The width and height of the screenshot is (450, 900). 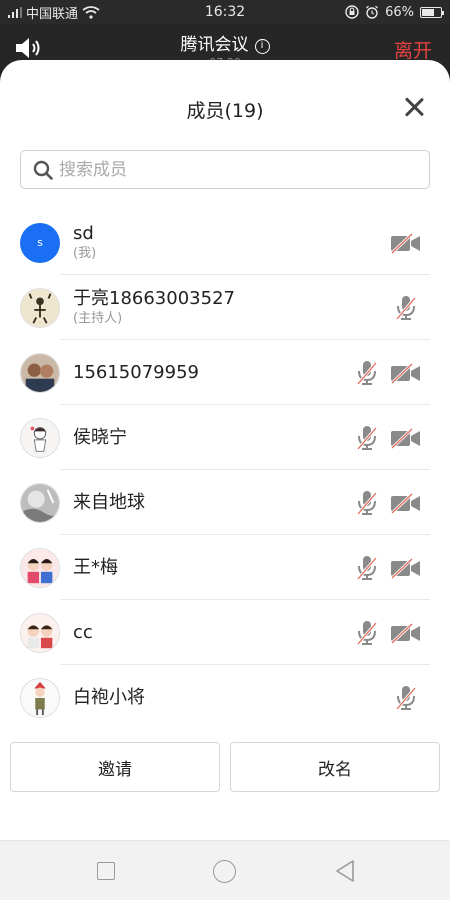 I want to click on member-name: cc, so click(x=83, y=632).